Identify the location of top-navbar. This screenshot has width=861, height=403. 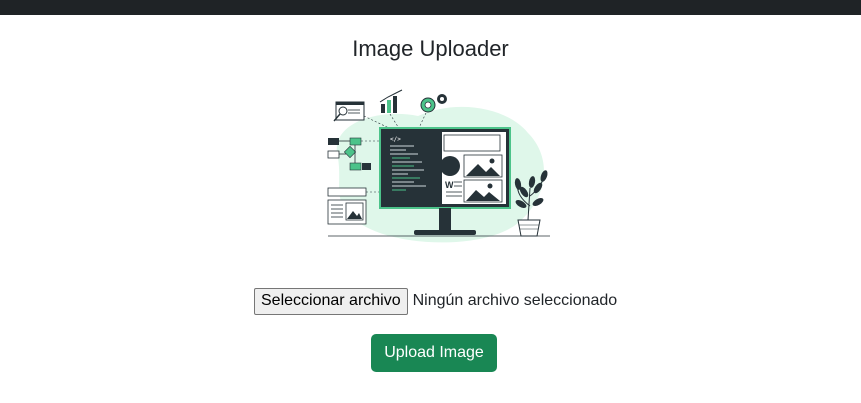
(430, 7).